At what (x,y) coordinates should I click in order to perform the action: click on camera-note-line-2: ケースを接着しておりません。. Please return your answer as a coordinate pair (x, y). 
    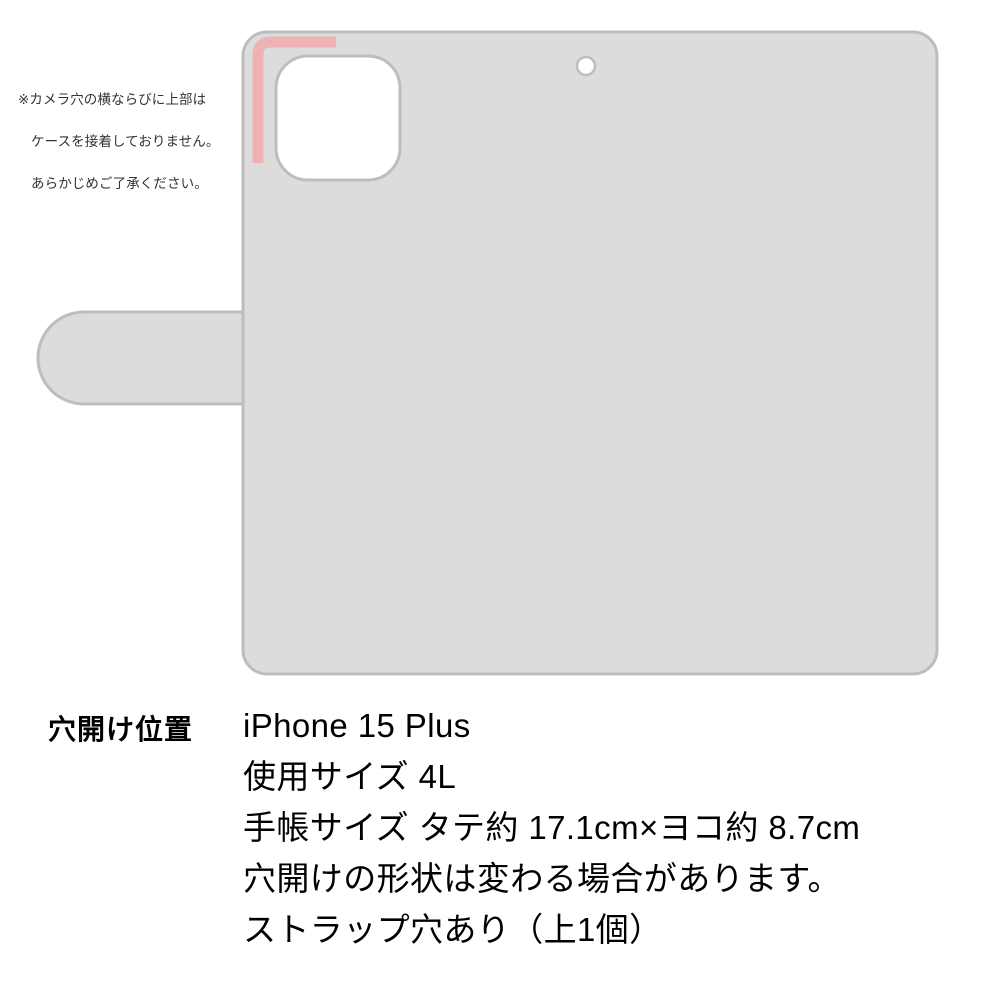
    Looking at the image, I should click on (125, 141).